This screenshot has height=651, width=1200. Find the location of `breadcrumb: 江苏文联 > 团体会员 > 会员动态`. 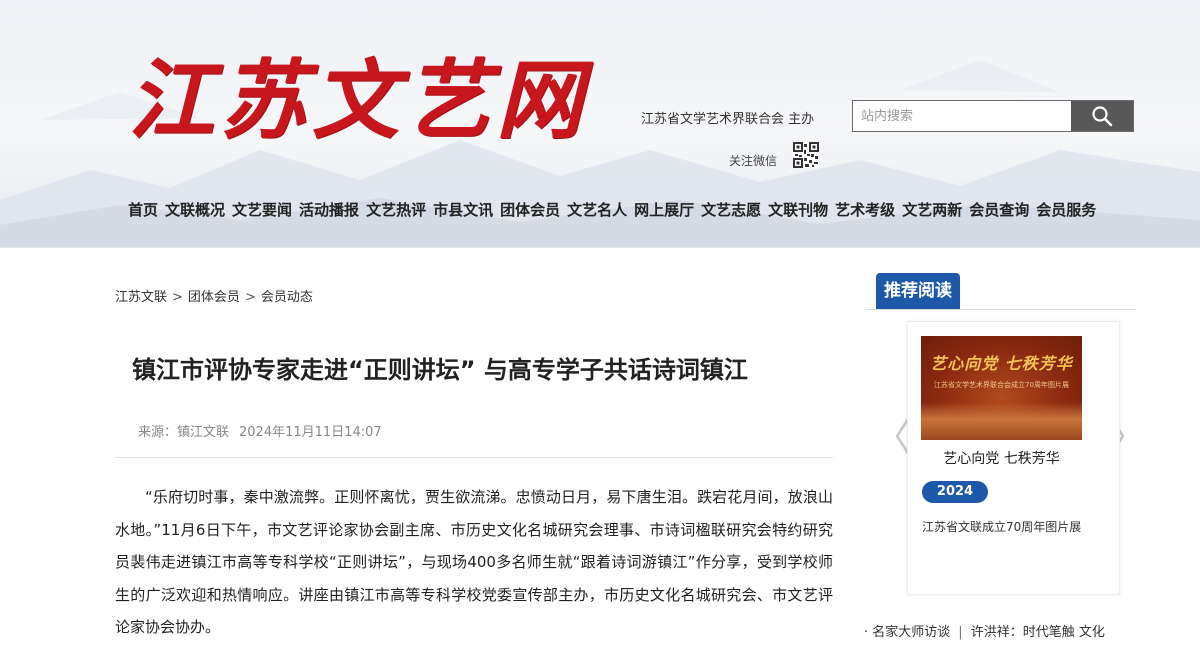

breadcrumb: 江苏文联 > 团体会员 > 会员动态 is located at coordinates (214, 295).